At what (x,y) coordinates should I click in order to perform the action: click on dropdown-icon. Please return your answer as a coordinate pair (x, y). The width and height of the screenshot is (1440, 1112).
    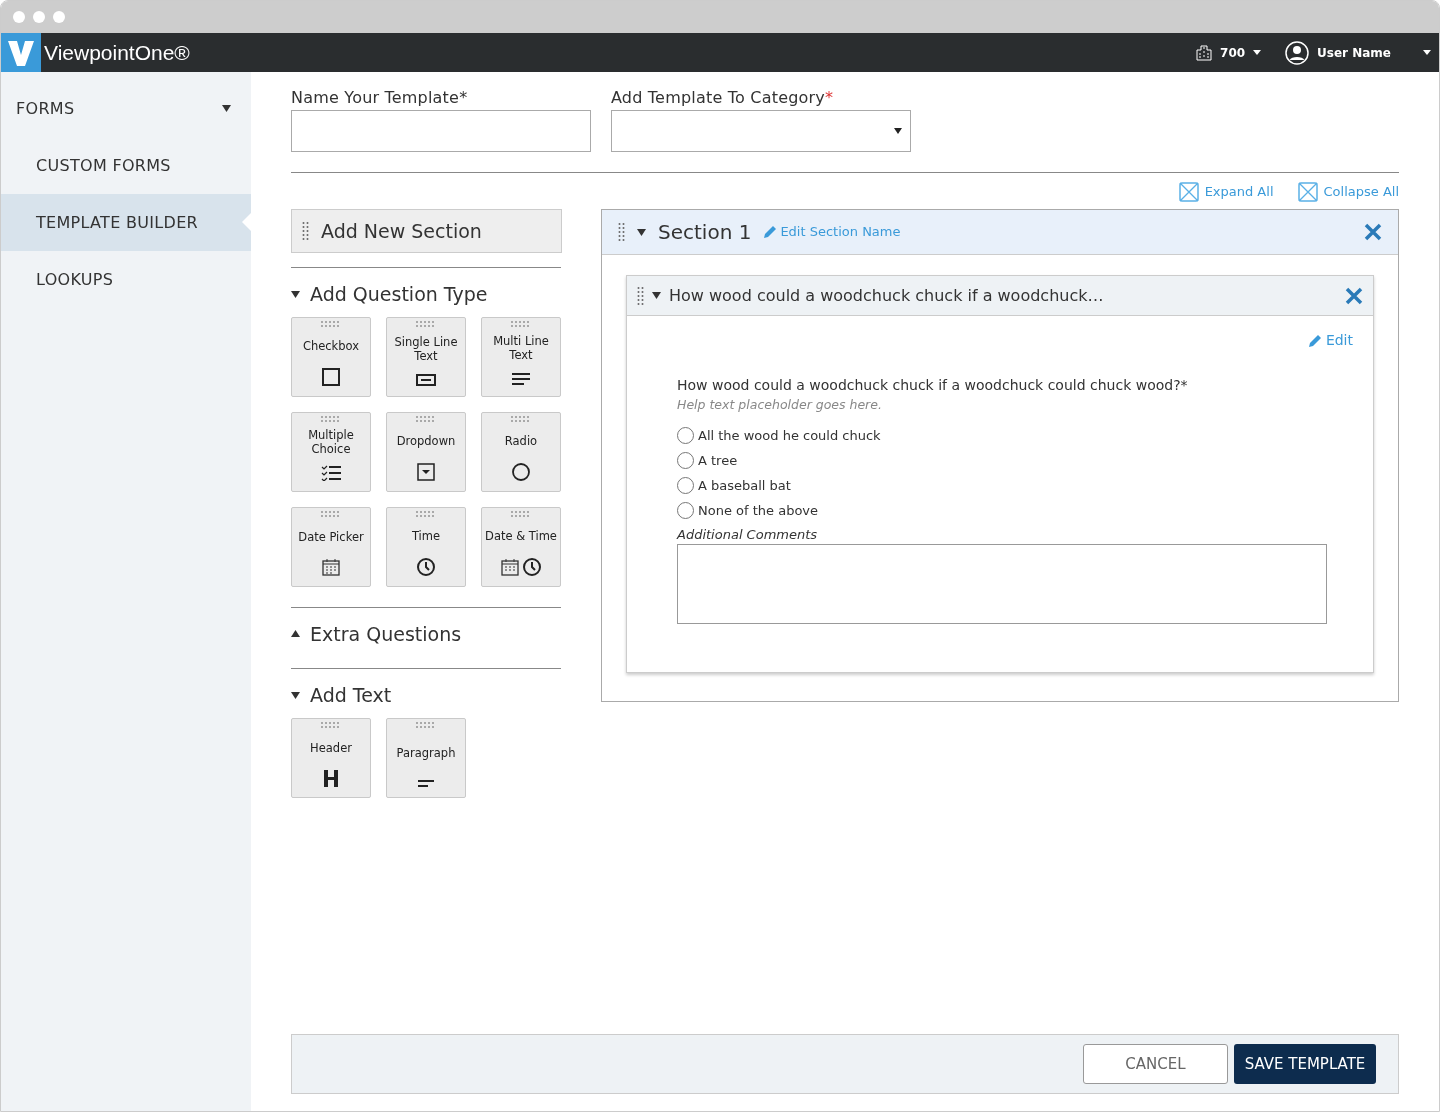
    Looking at the image, I should click on (426, 471).